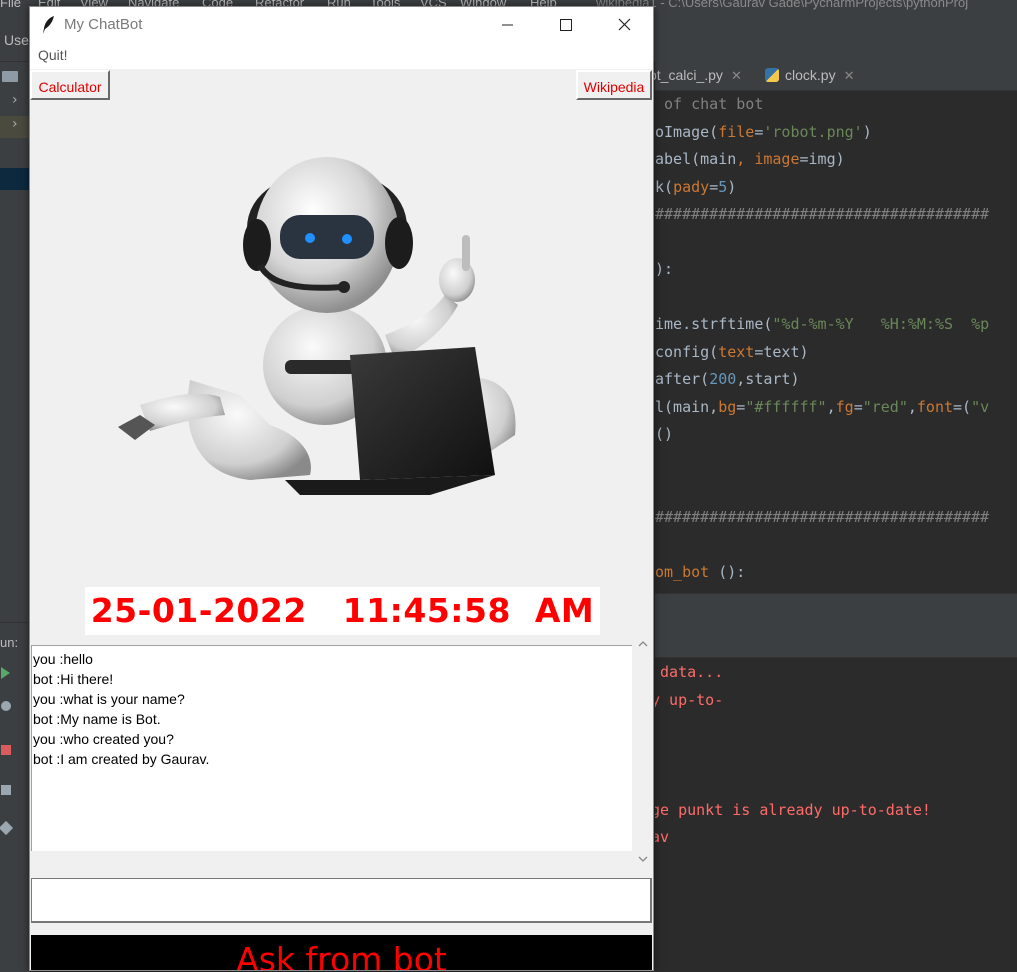  What do you see at coordinates (331, 864) in the screenshot?
I see `chat-history-footer` at bounding box center [331, 864].